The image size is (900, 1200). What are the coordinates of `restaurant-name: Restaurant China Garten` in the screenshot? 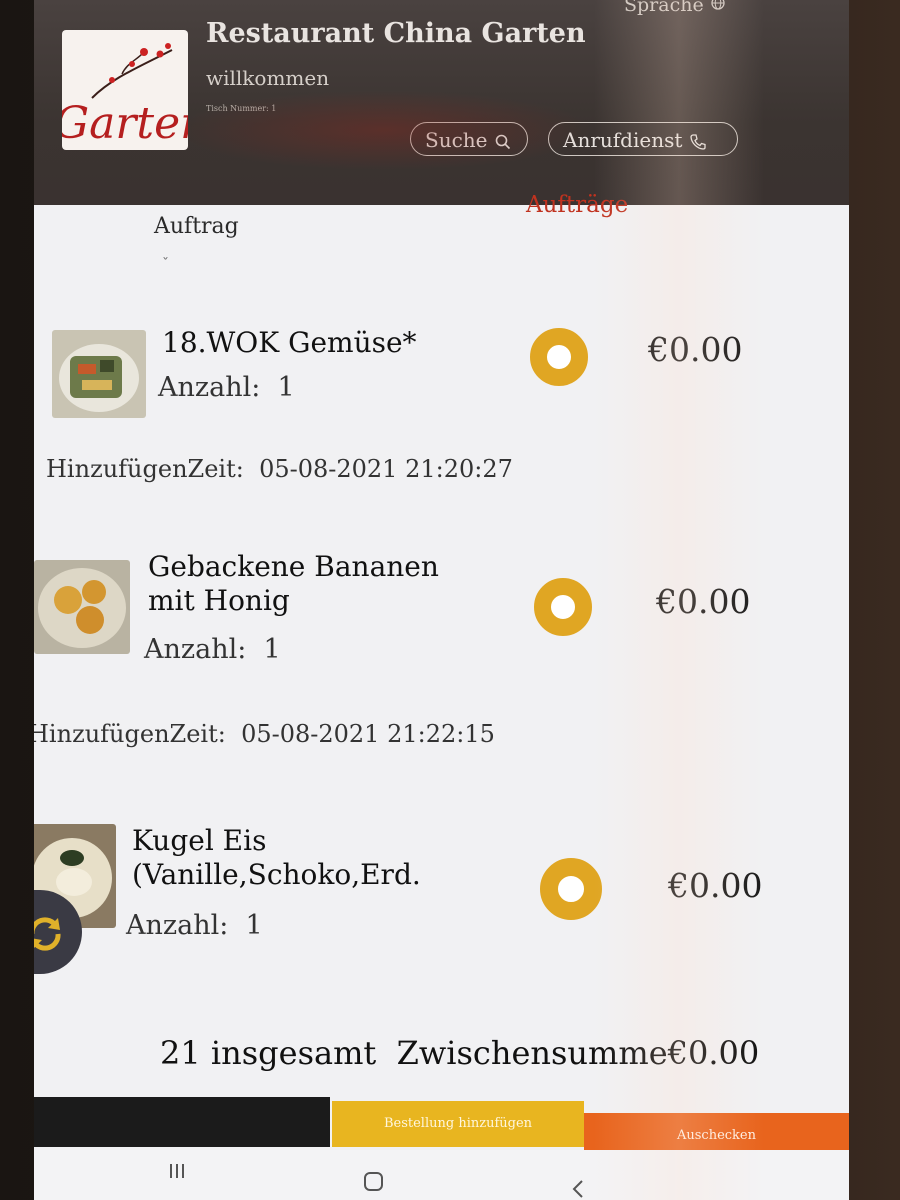 It's located at (396, 33).